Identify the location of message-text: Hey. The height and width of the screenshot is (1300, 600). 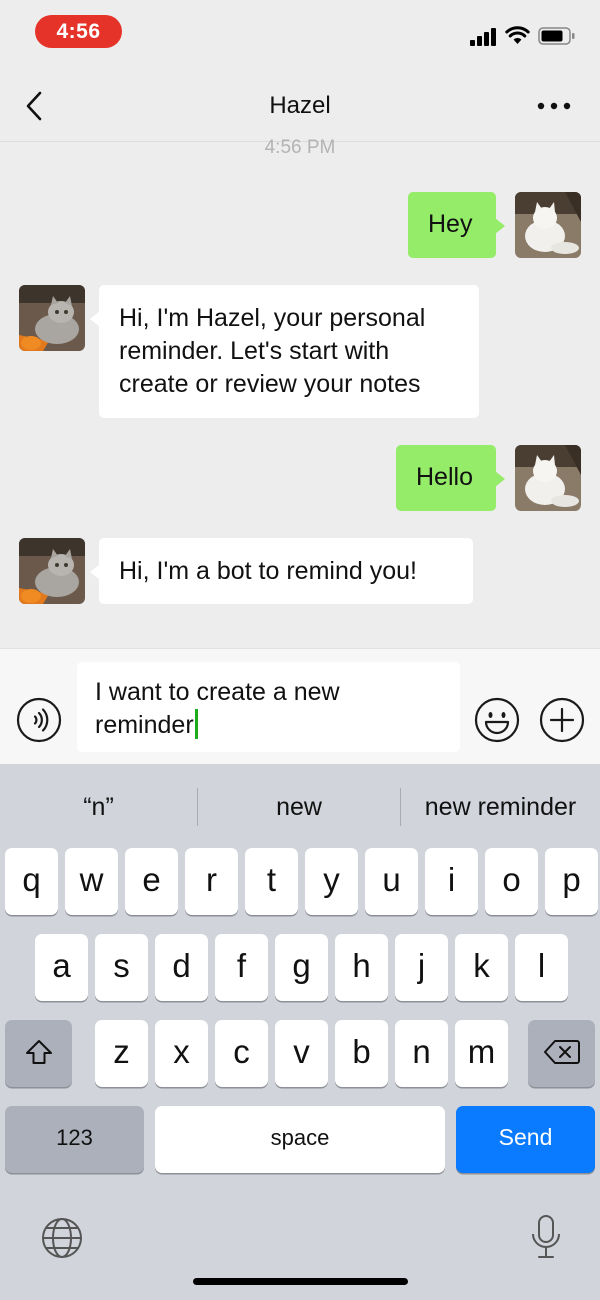
(450, 224).